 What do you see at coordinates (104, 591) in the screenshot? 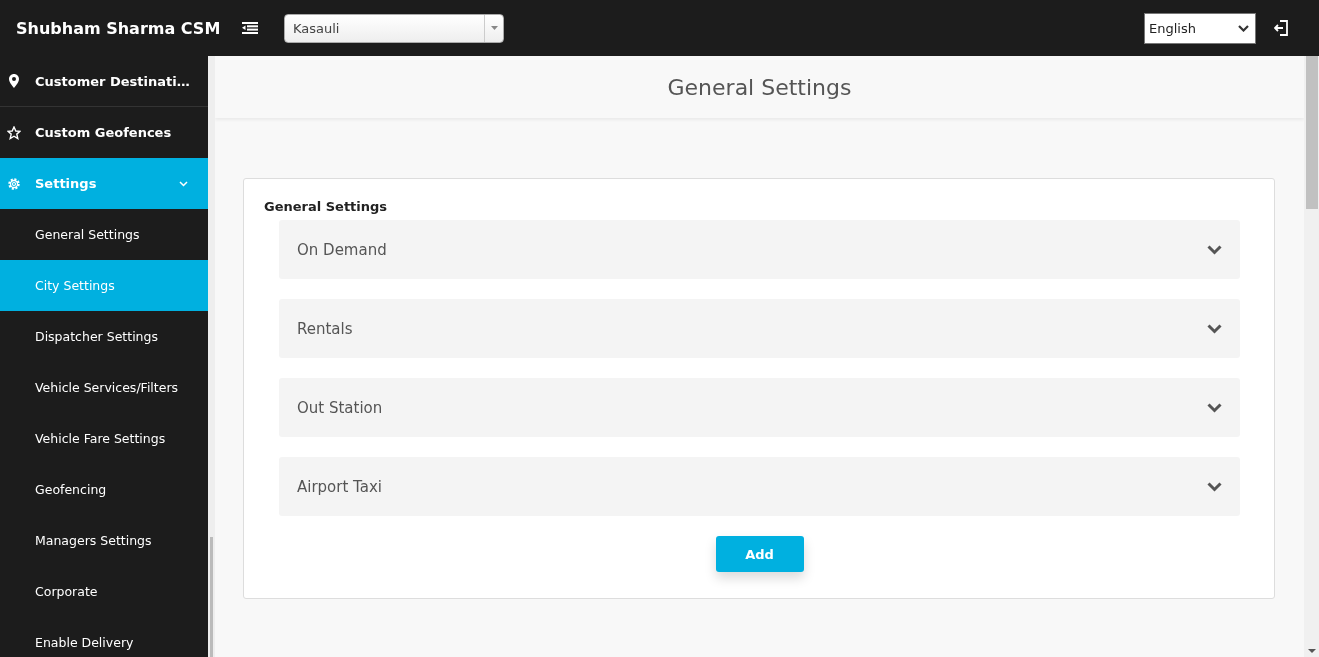
I see `sidebar-subitem: Corporate` at bounding box center [104, 591].